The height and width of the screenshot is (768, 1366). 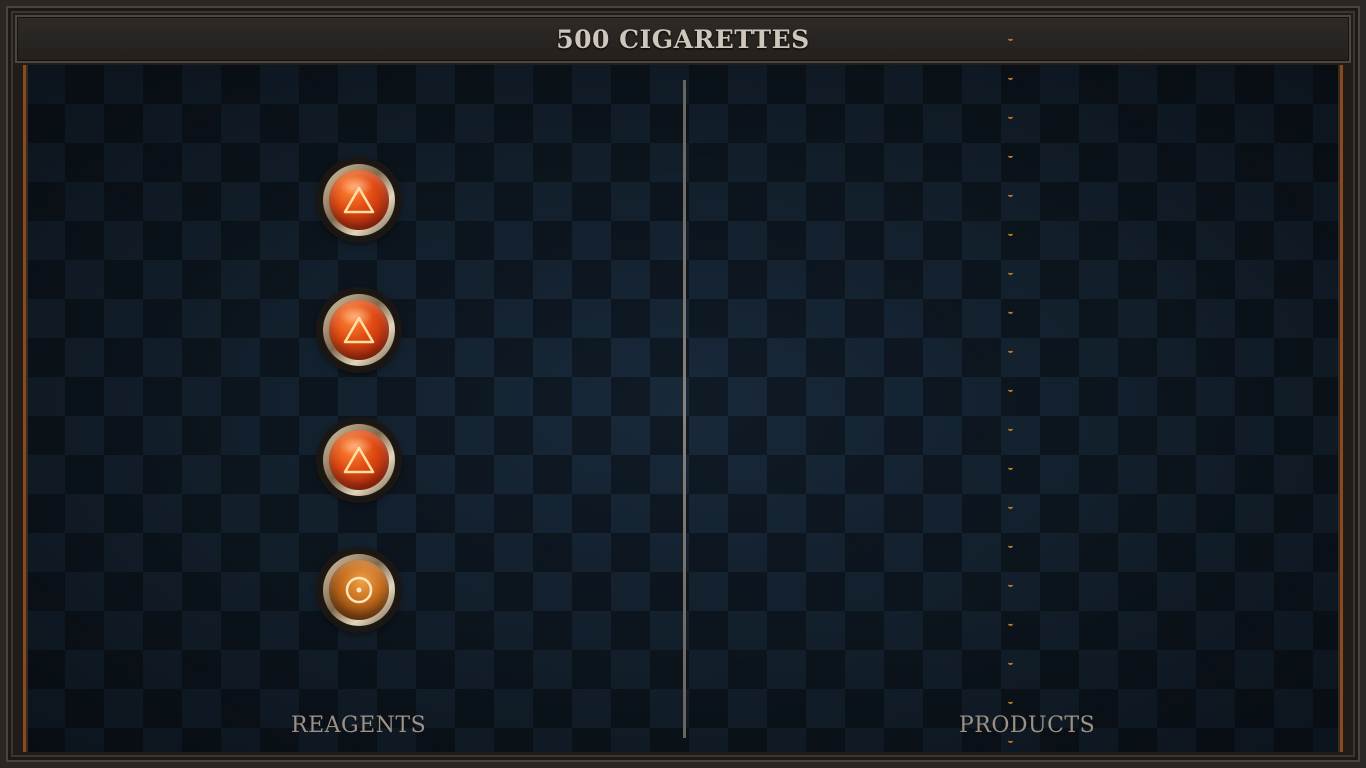 I want to click on circled-dot-icon, so click(x=359, y=590).